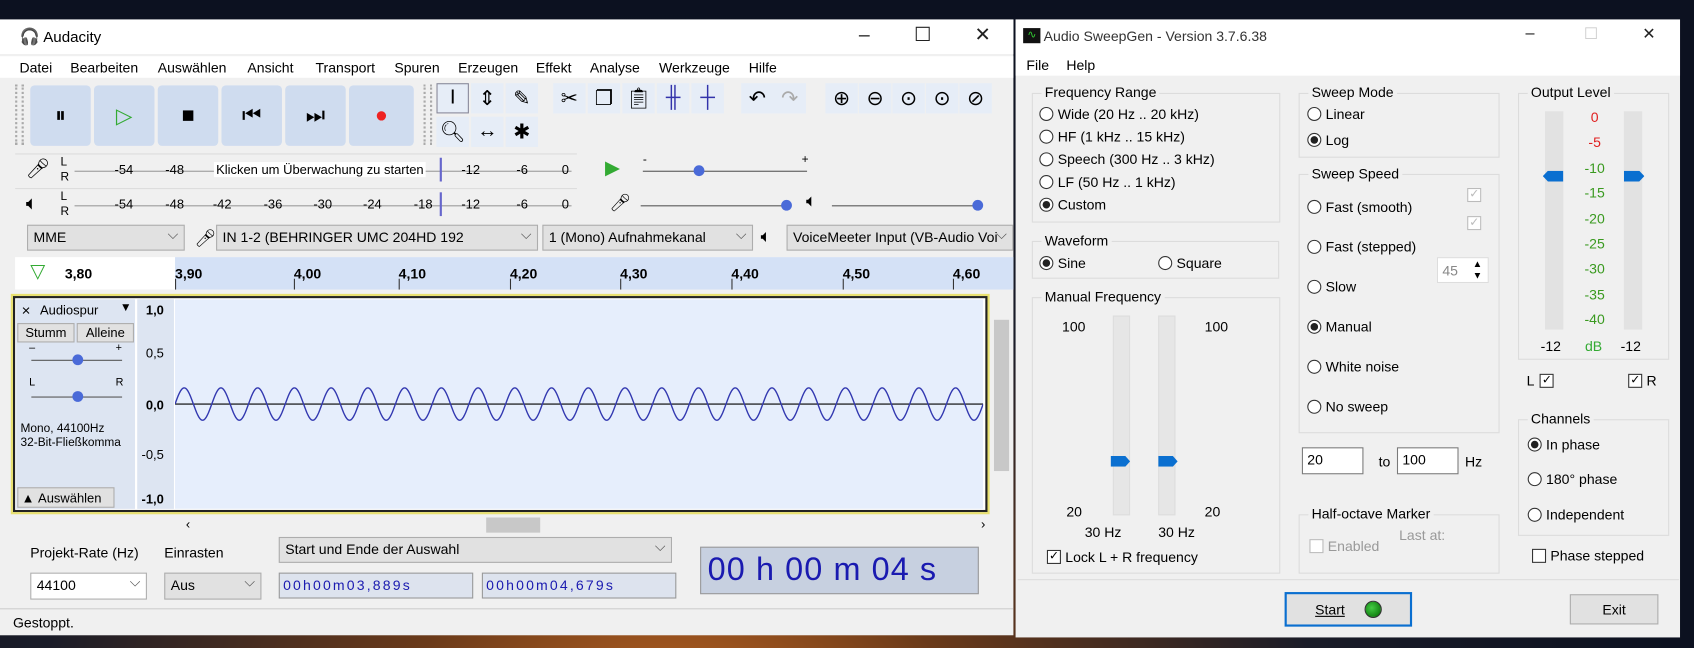  I want to click on radio-in-phase: In phase, so click(1563, 444).